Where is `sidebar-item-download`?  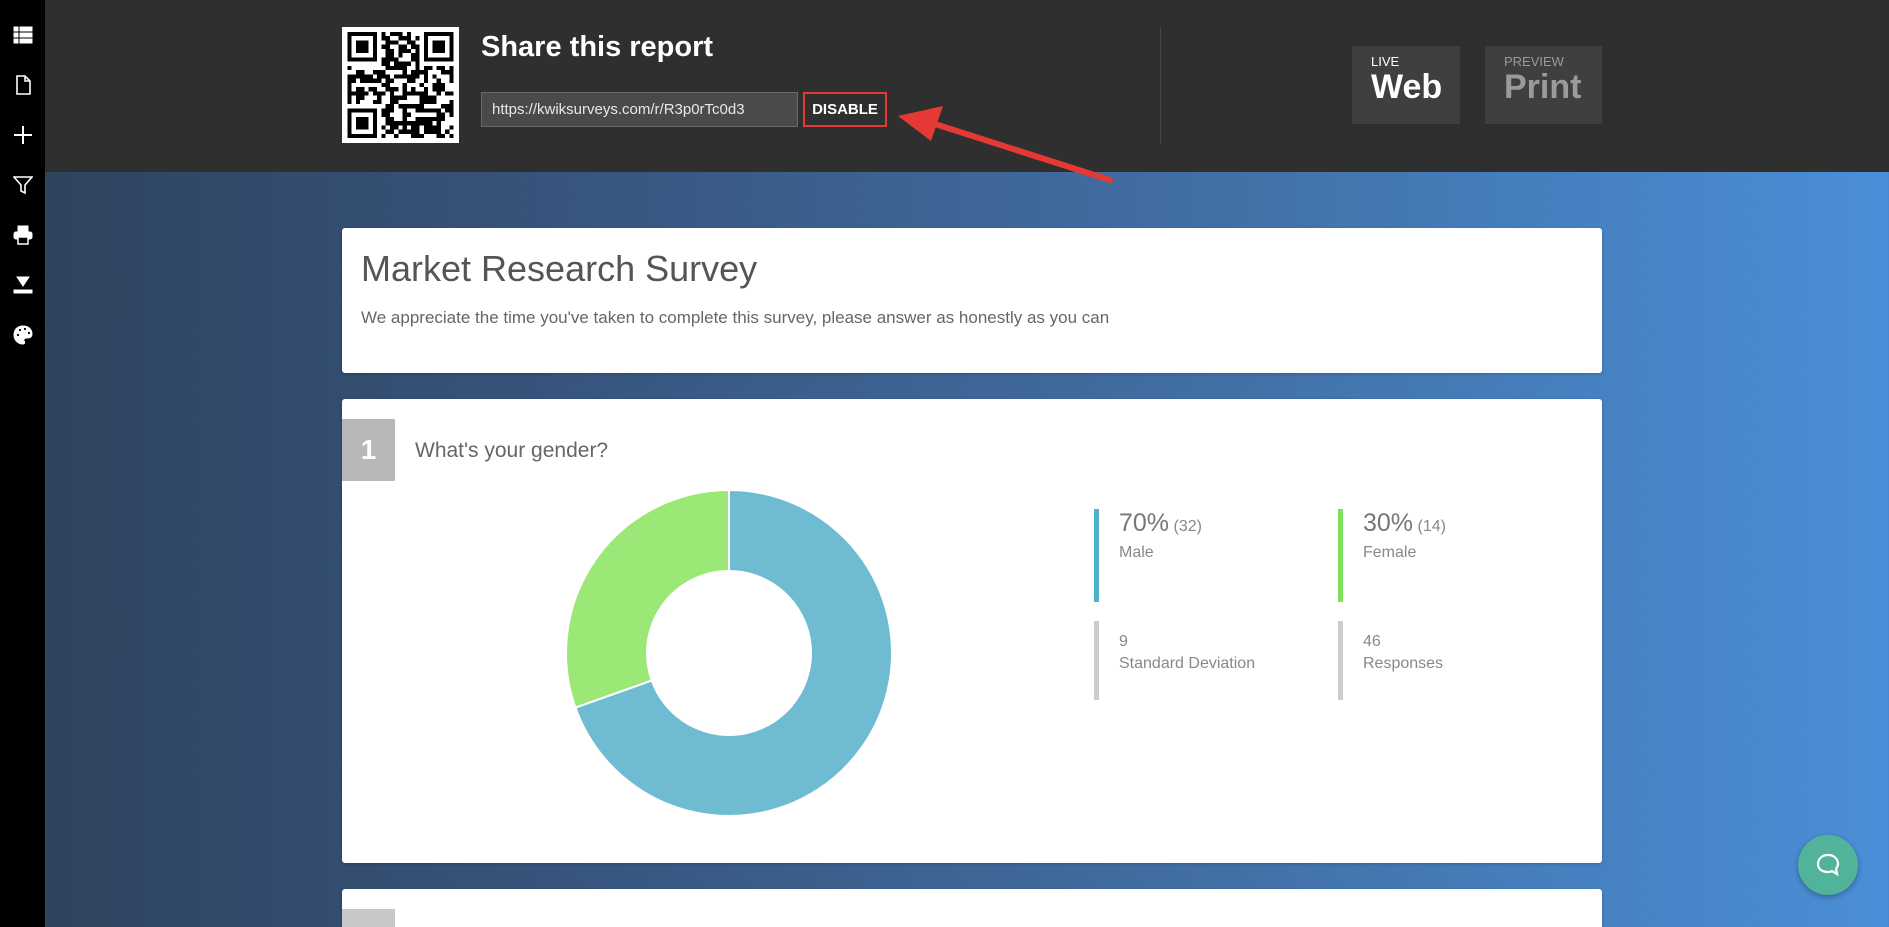
sidebar-item-download is located at coordinates (22, 285).